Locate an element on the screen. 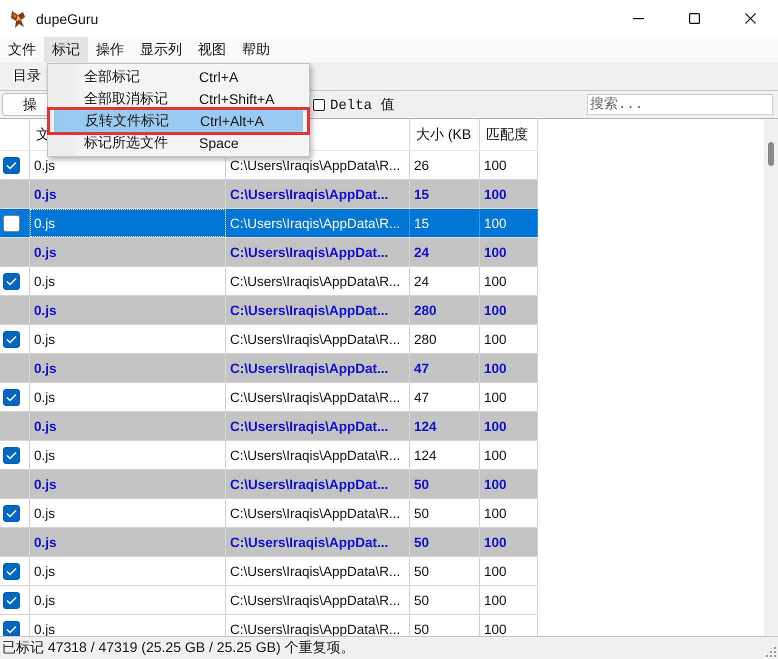 This screenshot has height=659, width=778. table-row: 0.js C:\Users\Iraqis\AppDat... 280 100 is located at coordinates (269, 310).